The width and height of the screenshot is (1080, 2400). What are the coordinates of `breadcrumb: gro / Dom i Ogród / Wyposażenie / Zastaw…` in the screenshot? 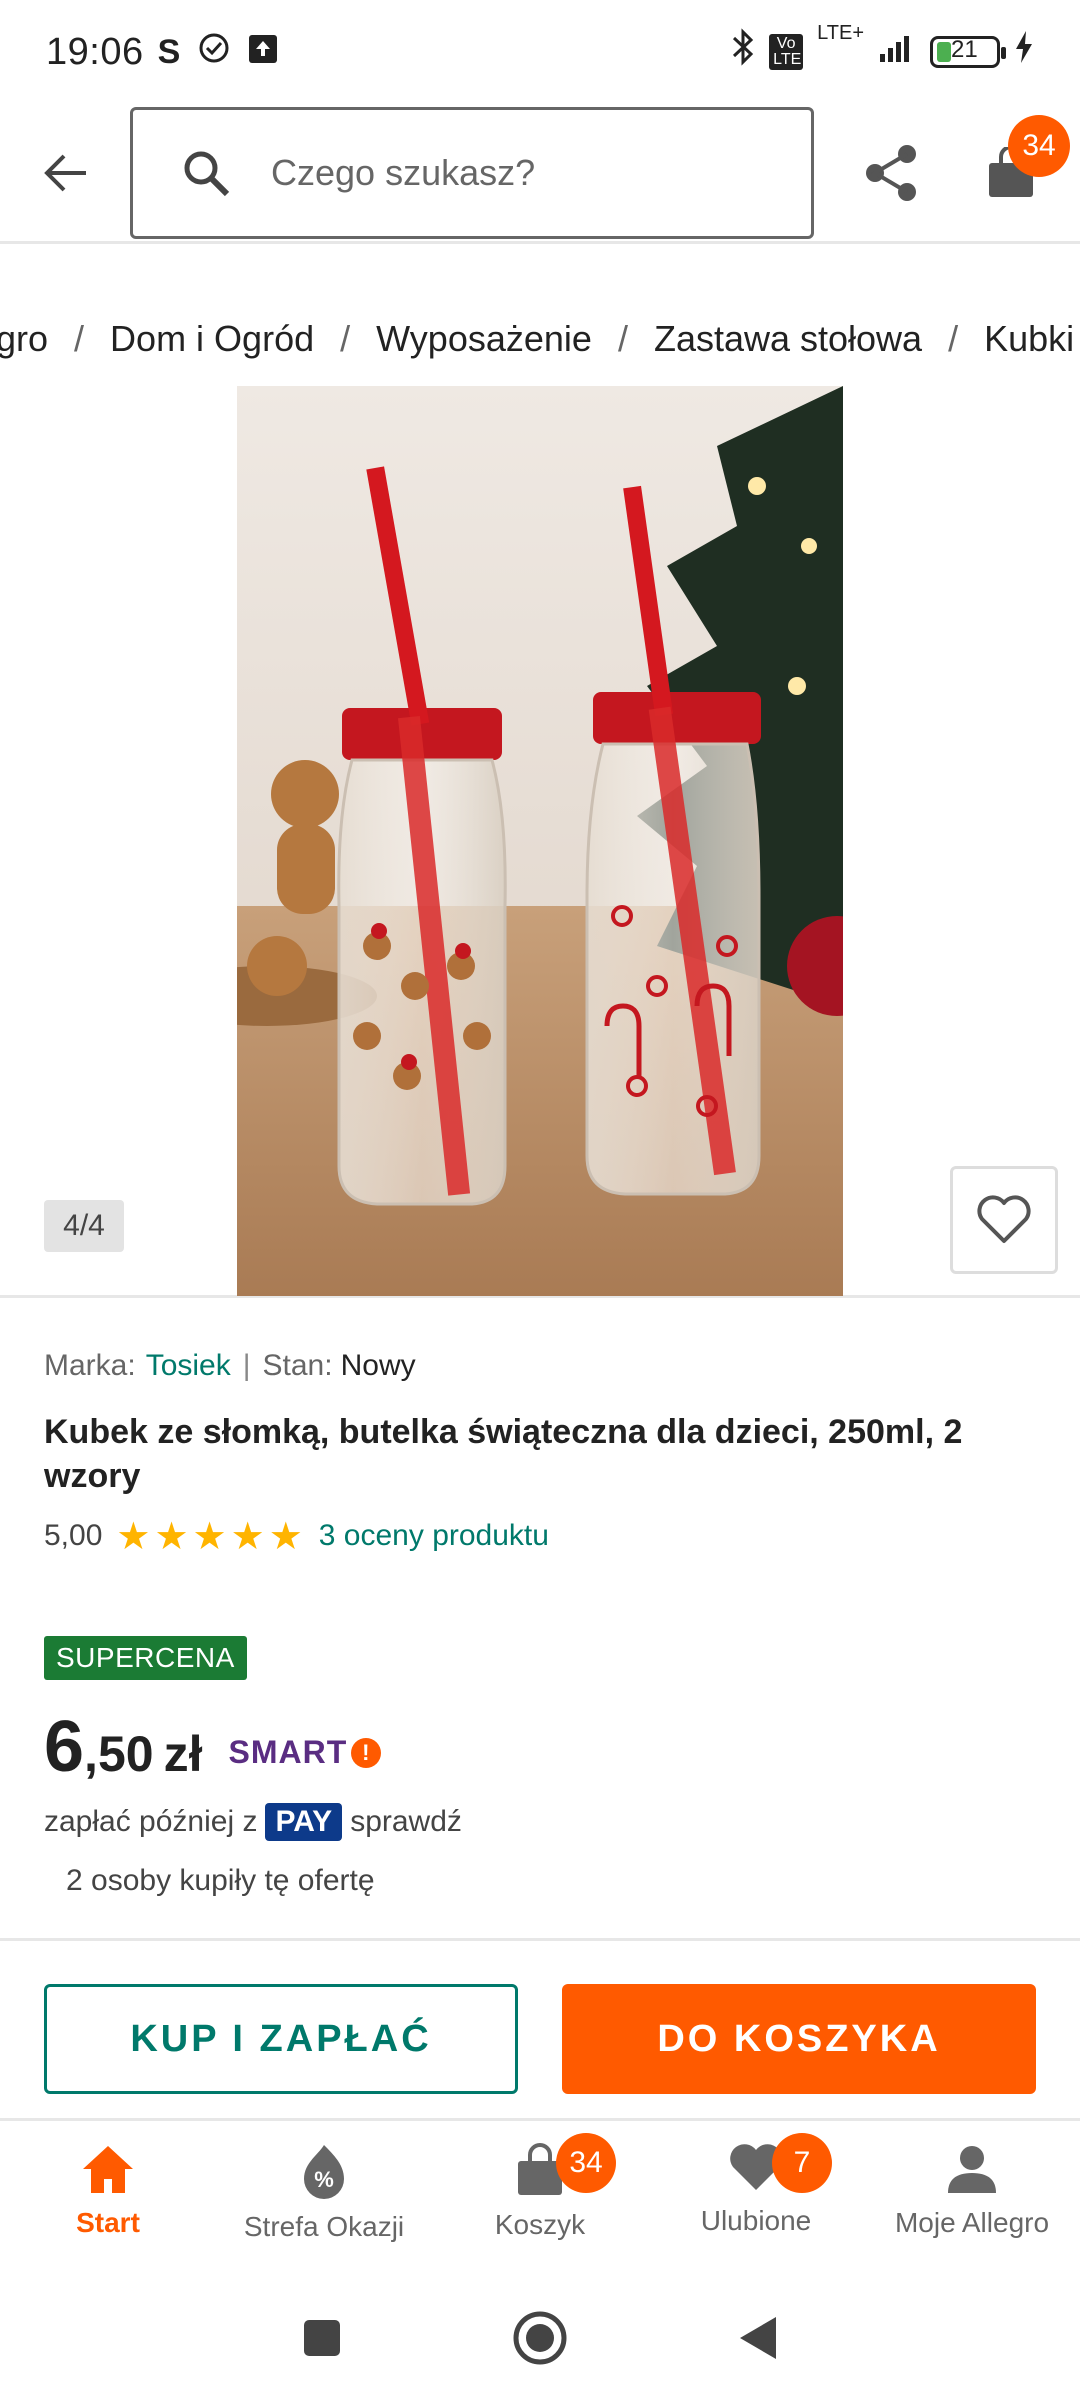 It's located at (540, 340).